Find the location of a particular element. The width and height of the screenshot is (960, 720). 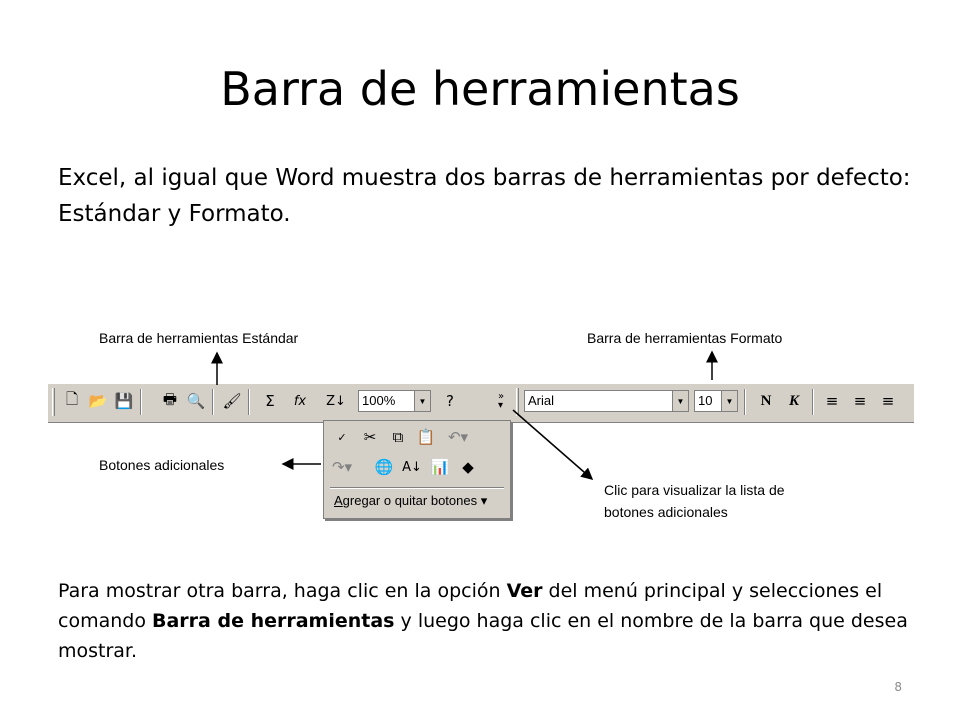

page-number: 8 is located at coordinates (898, 687).